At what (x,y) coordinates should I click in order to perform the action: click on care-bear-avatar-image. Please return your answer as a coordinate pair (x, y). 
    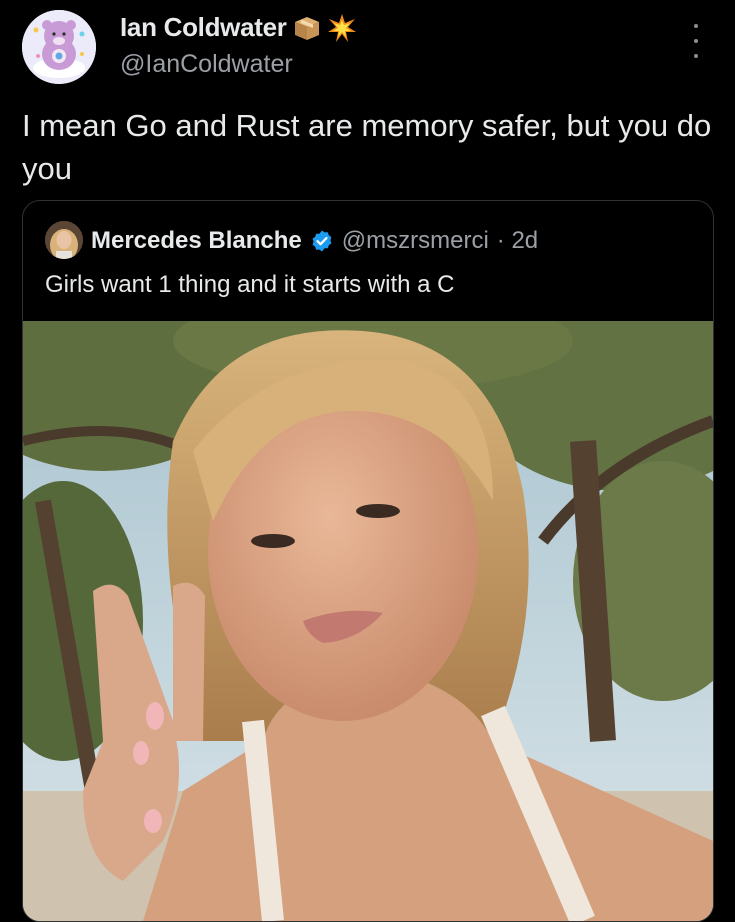
    Looking at the image, I should click on (59, 47).